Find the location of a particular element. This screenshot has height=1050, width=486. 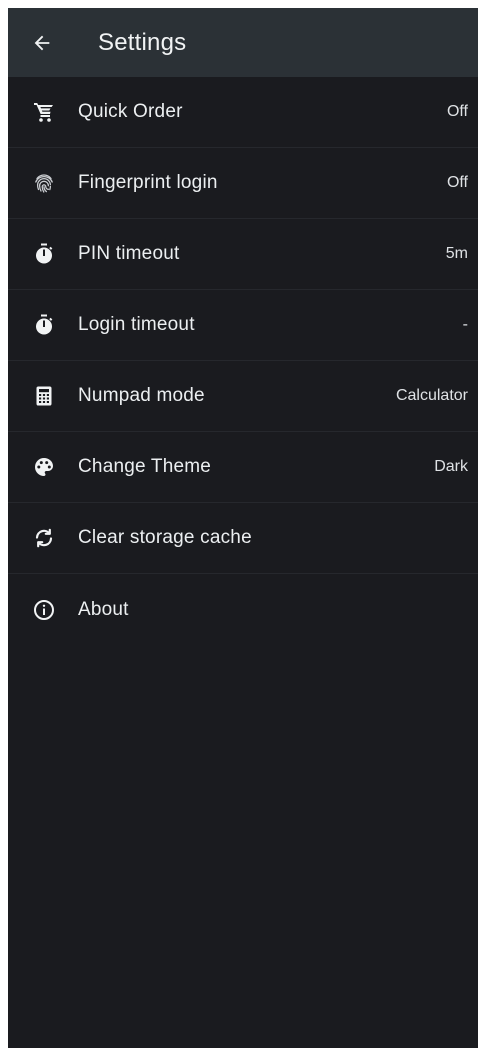

setting-label: Fingerprint login is located at coordinates (148, 182).